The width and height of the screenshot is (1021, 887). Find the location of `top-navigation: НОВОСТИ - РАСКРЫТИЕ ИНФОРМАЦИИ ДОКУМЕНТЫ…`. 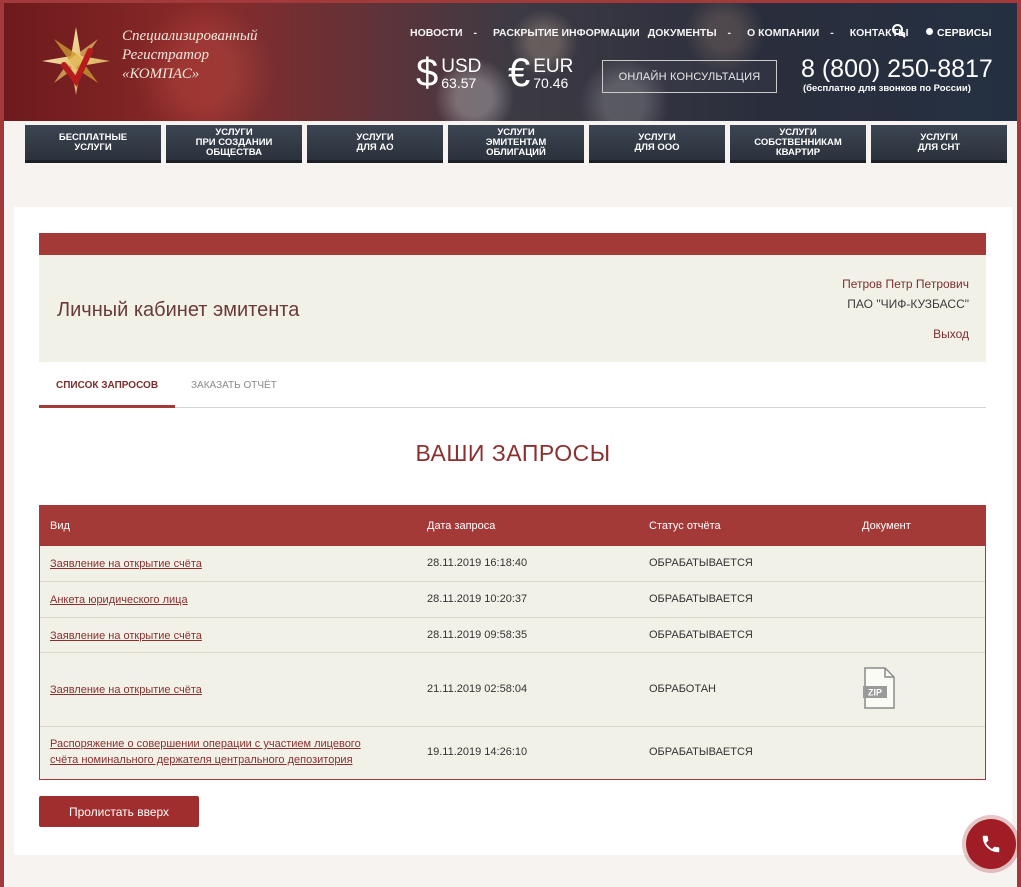

top-navigation: НОВОСТИ - РАСКРЫТИЕ ИНФОРМАЦИИ ДОКУМЕНТЫ… is located at coordinates (663, 33).